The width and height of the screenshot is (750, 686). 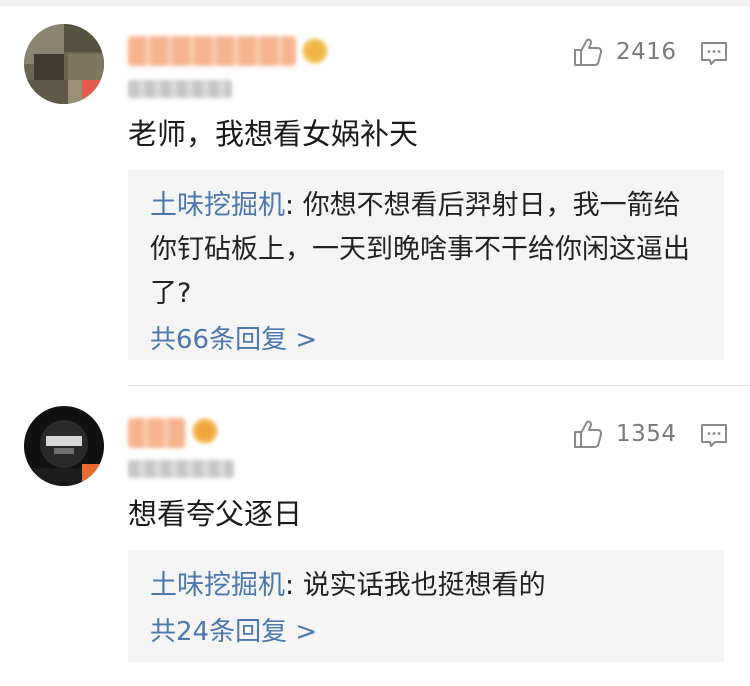 I want to click on like-button: 2416, so click(x=624, y=52).